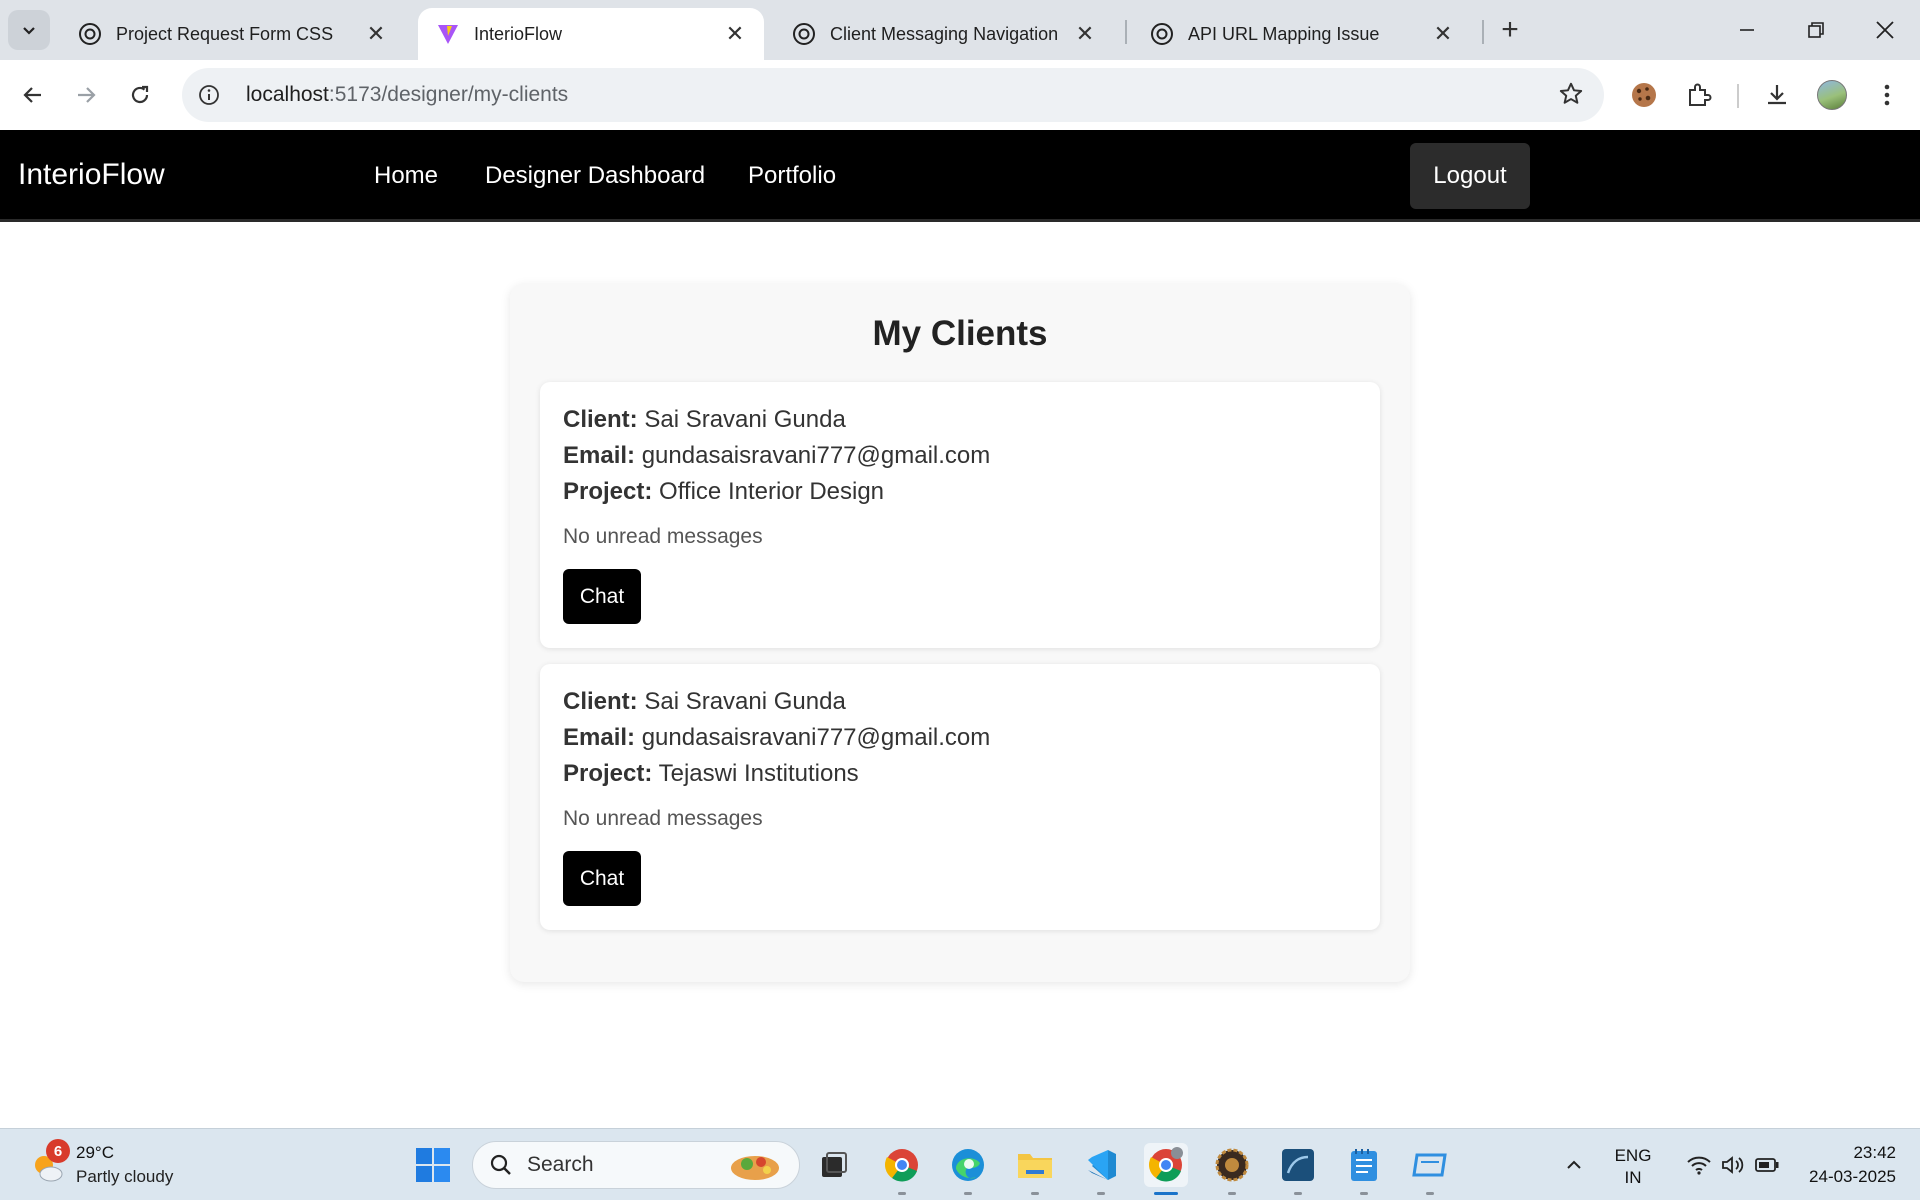 The image size is (1920, 1200). What do you see at coordinates (944, 34) in the screenshot?
I see `browser-tab: Client Messaging Navigation ✕` at bounding box center [944, 34].